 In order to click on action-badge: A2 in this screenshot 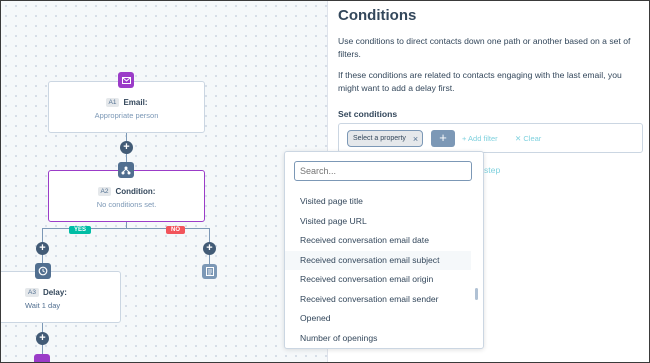, I will do `click(104, 191)`.